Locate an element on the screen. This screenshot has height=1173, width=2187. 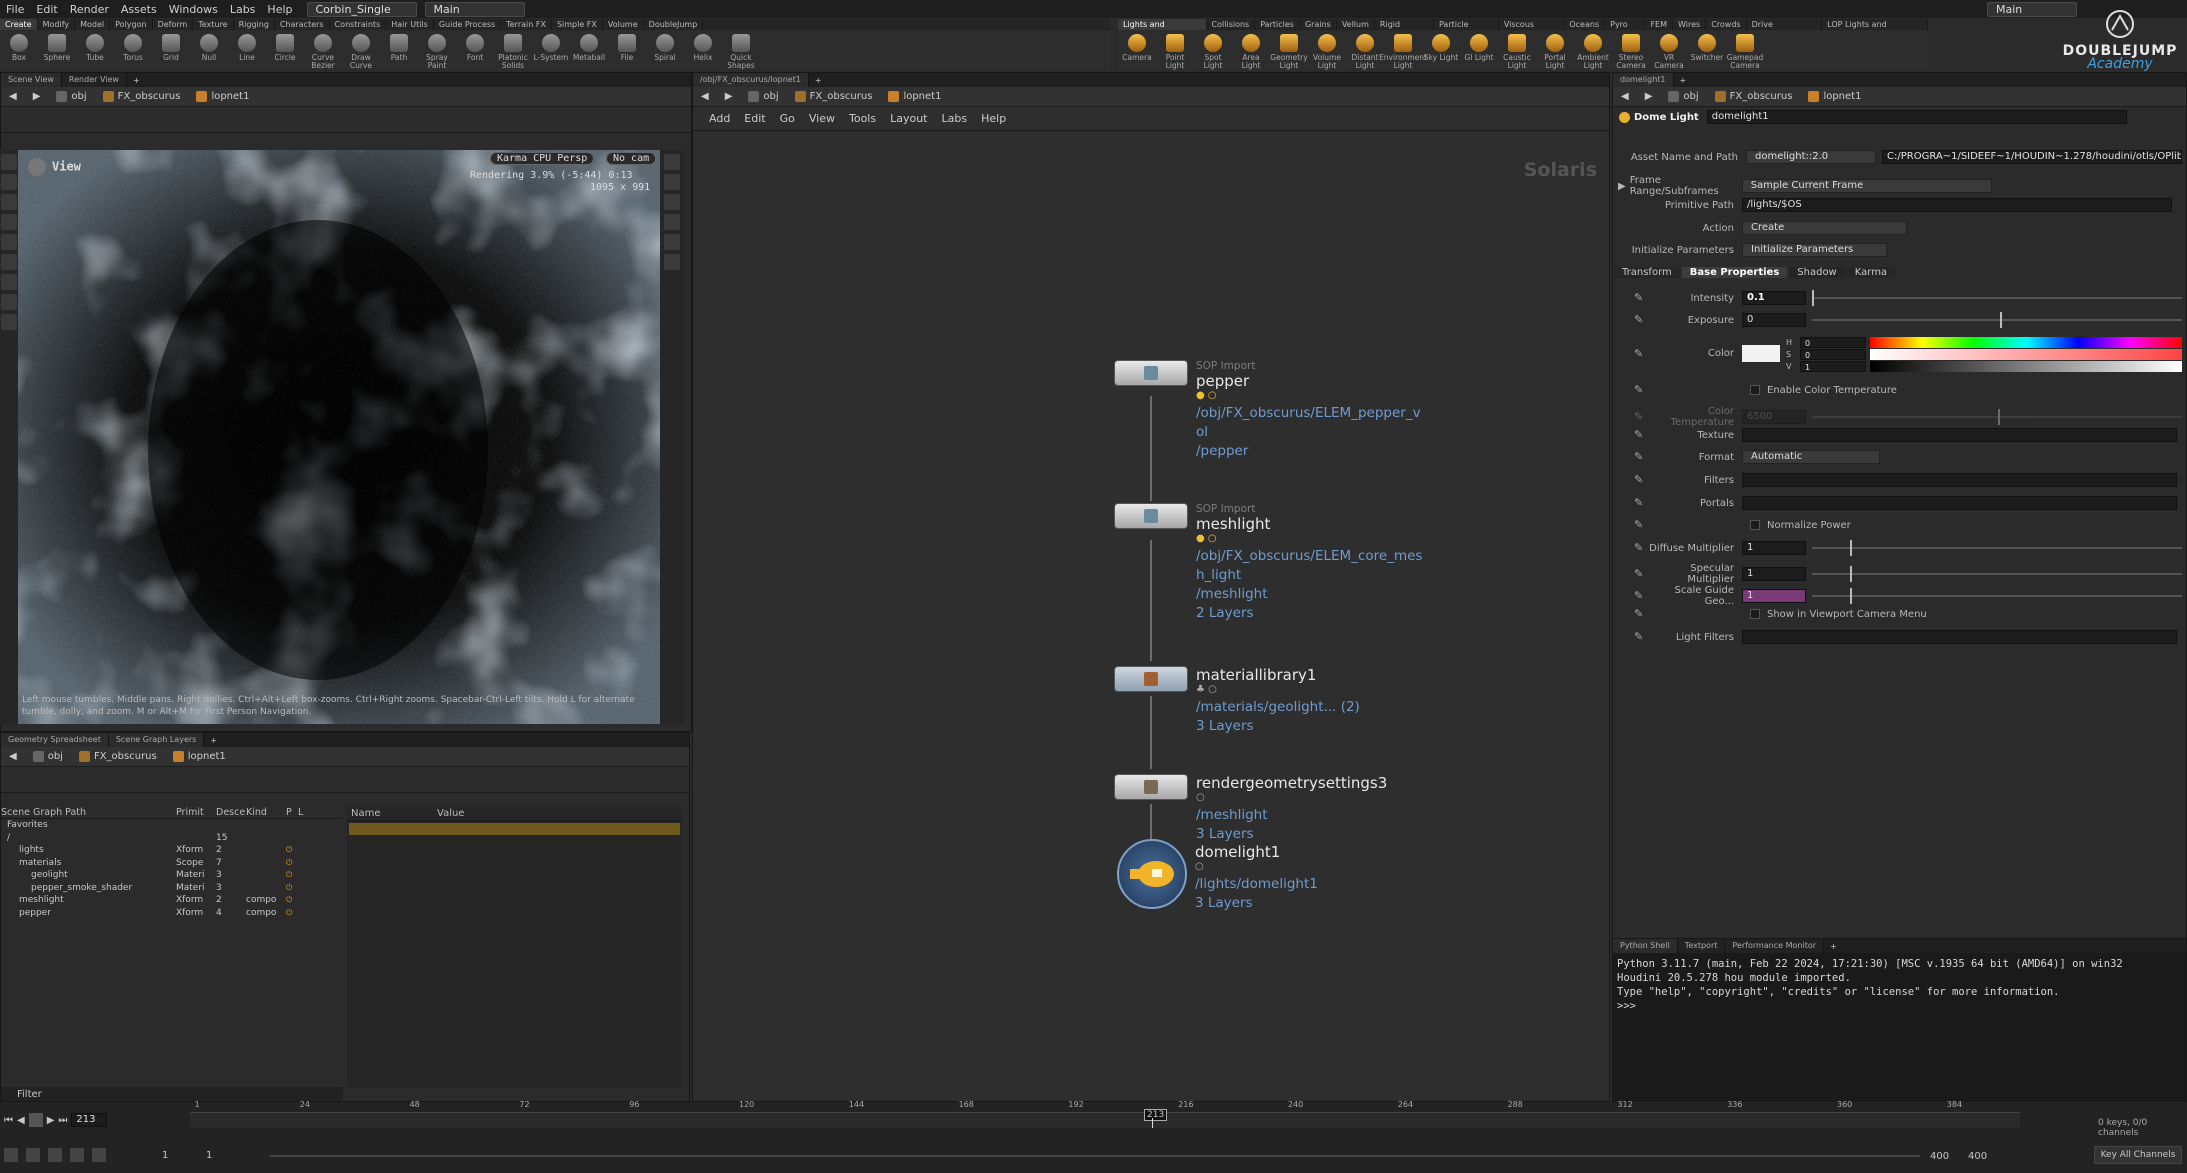
frame-ruler is located at coordinates (1105, 1120).